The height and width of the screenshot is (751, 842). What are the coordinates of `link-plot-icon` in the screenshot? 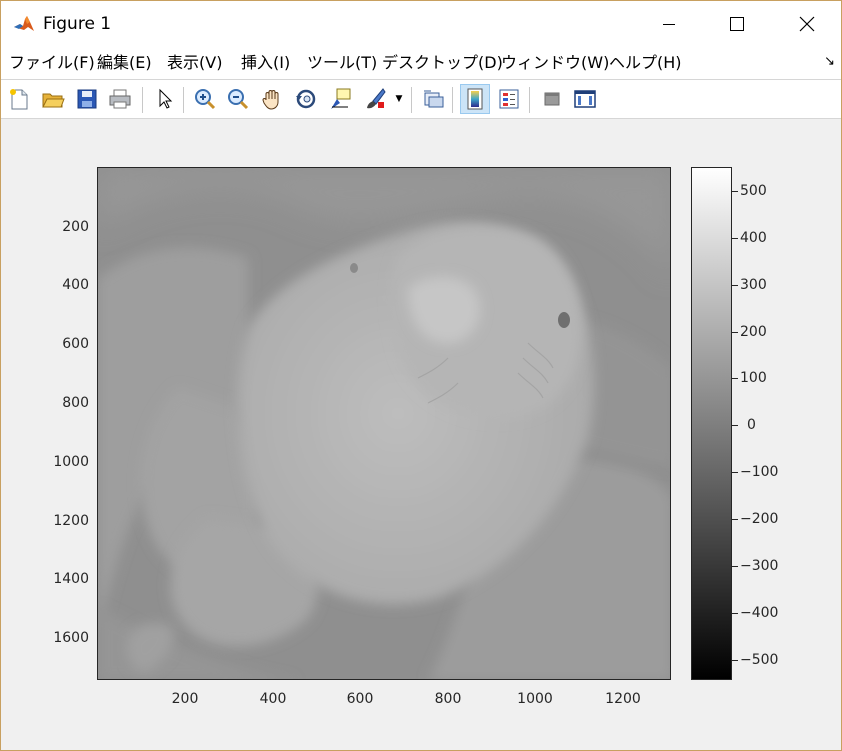 It's located at (434, 99).